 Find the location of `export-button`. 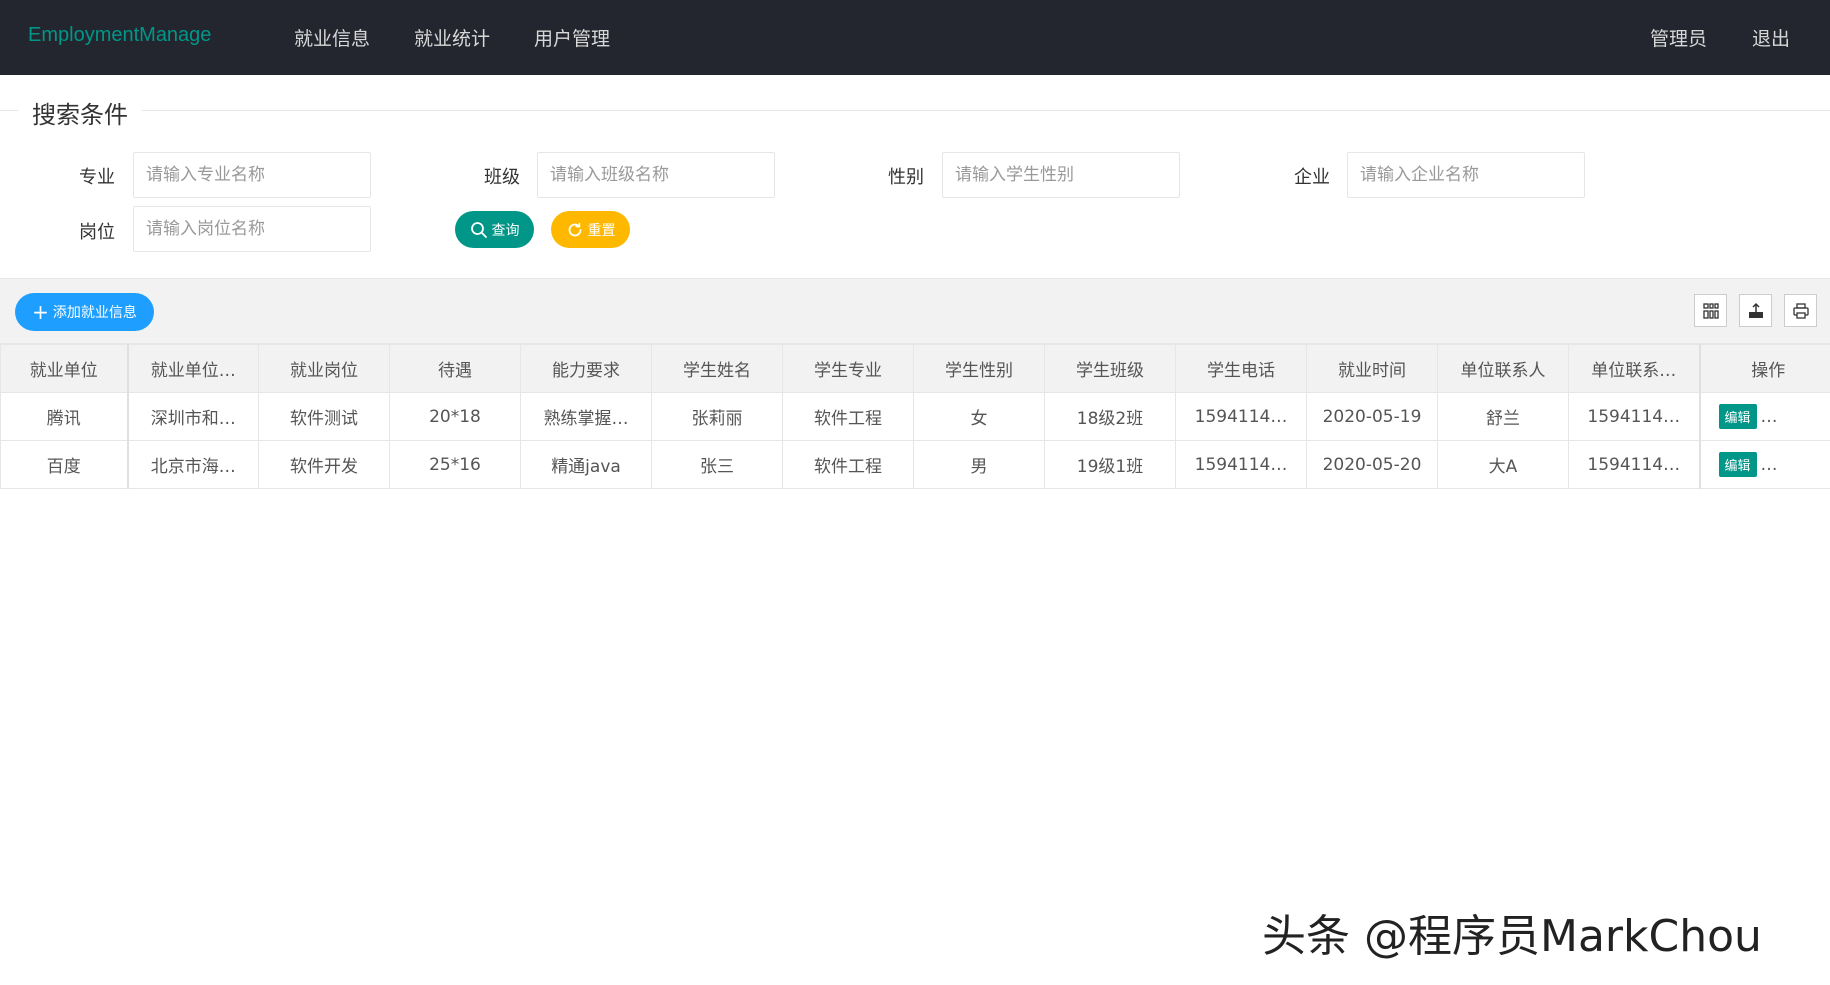

export-button is located at coordinates (1755, 310).